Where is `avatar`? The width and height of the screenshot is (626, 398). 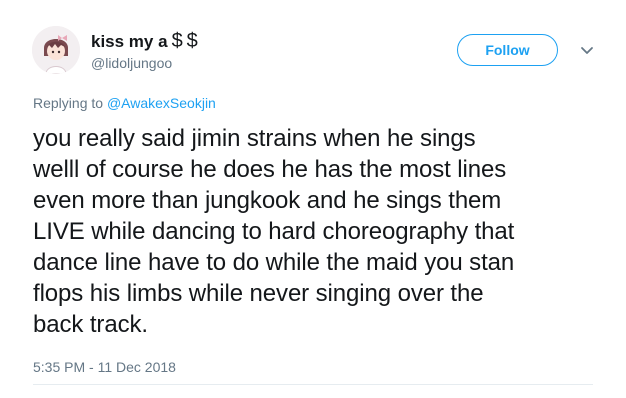 avatar is located at coordinates (56, 50).